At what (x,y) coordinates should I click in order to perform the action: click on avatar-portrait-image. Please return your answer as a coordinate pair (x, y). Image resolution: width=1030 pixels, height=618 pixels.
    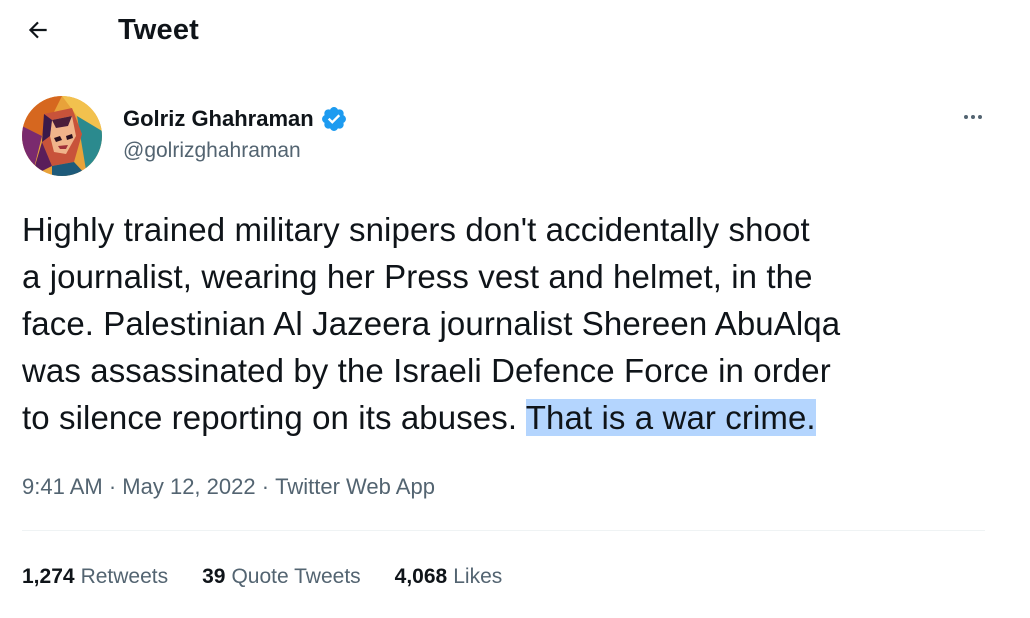
    Looking at the image, I should click on (62, 136).